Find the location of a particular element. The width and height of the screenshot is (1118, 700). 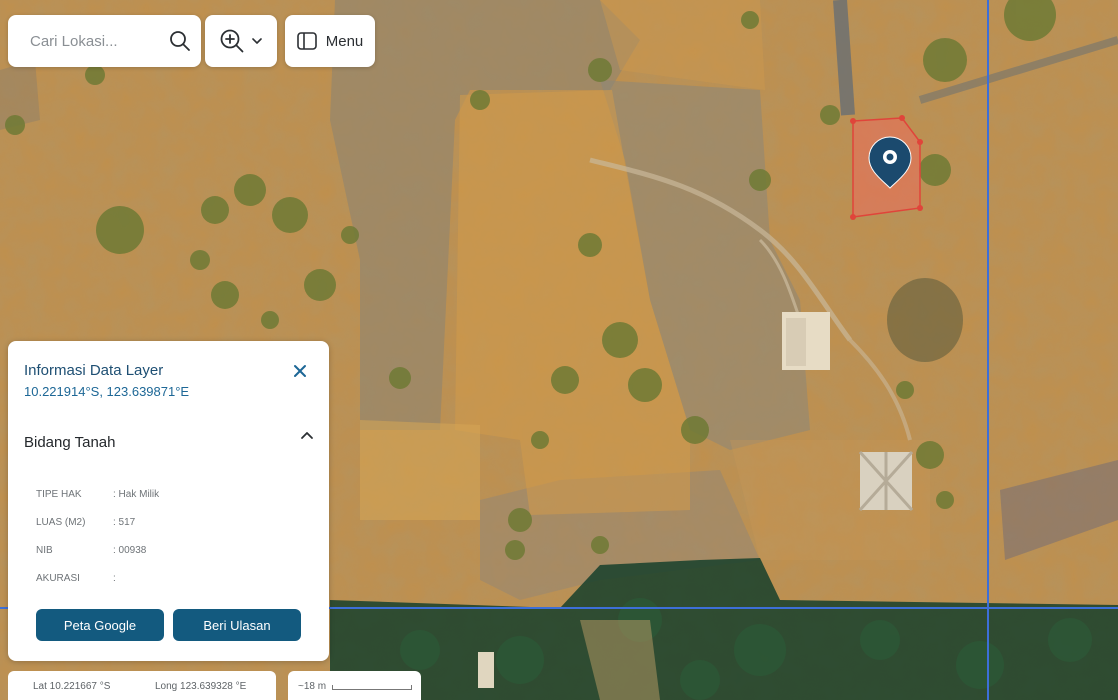

review-button: Beri Ulasan is located at coordinates (237, 625).